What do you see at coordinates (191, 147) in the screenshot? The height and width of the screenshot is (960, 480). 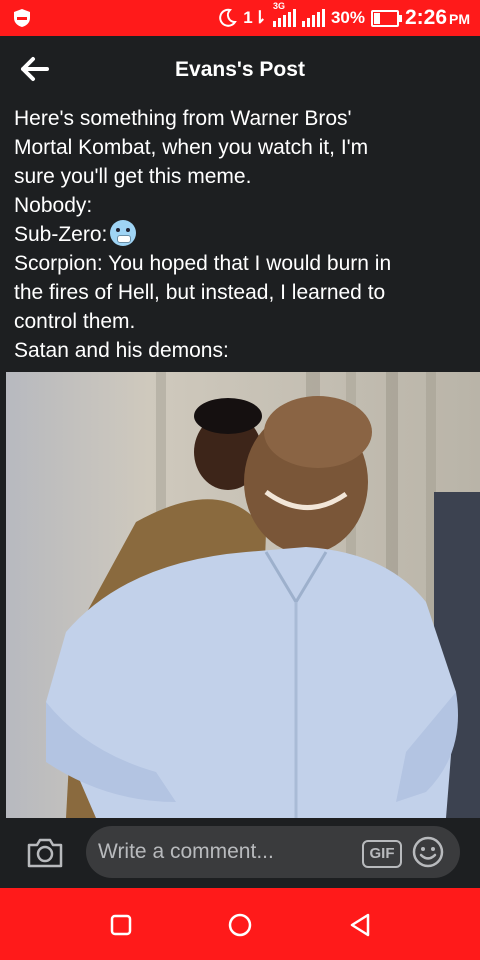 I see `post-line: Mortal Kombat, when you watch it, I'm` at bounding box center [191, 147].